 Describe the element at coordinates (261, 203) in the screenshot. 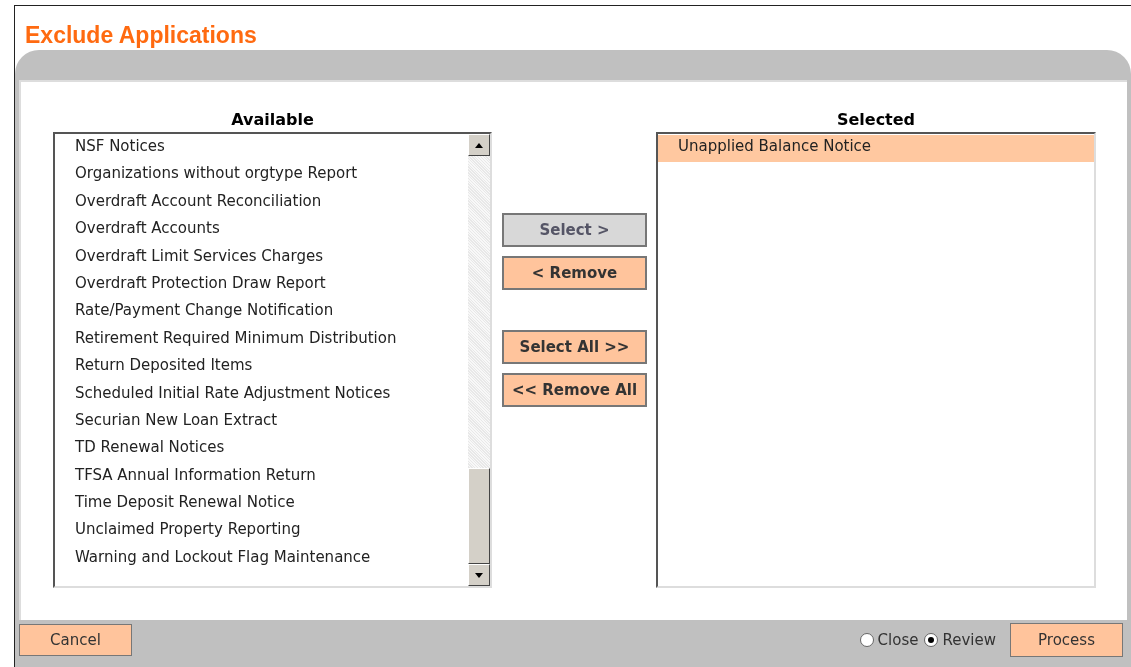

I see `list-item: Overdraft Account Reconciliation` at that location.